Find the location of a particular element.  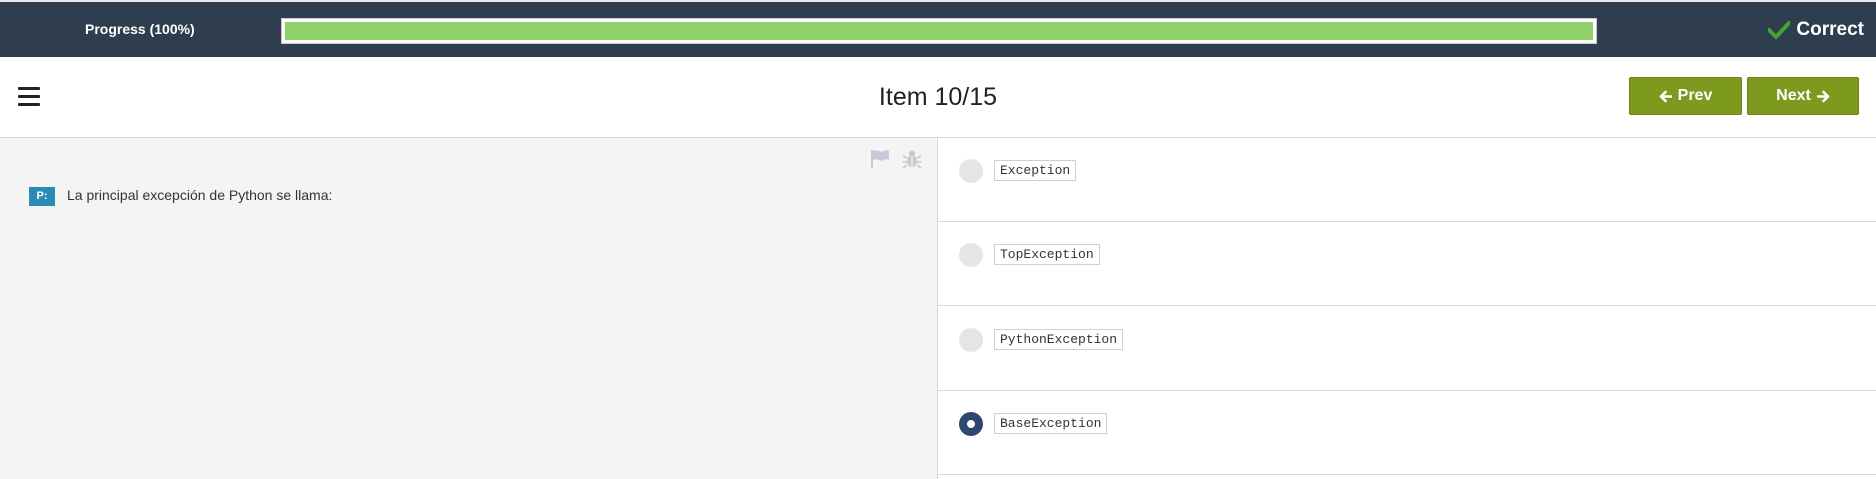

option-label: TopException is located at coordinates (1047, 254).